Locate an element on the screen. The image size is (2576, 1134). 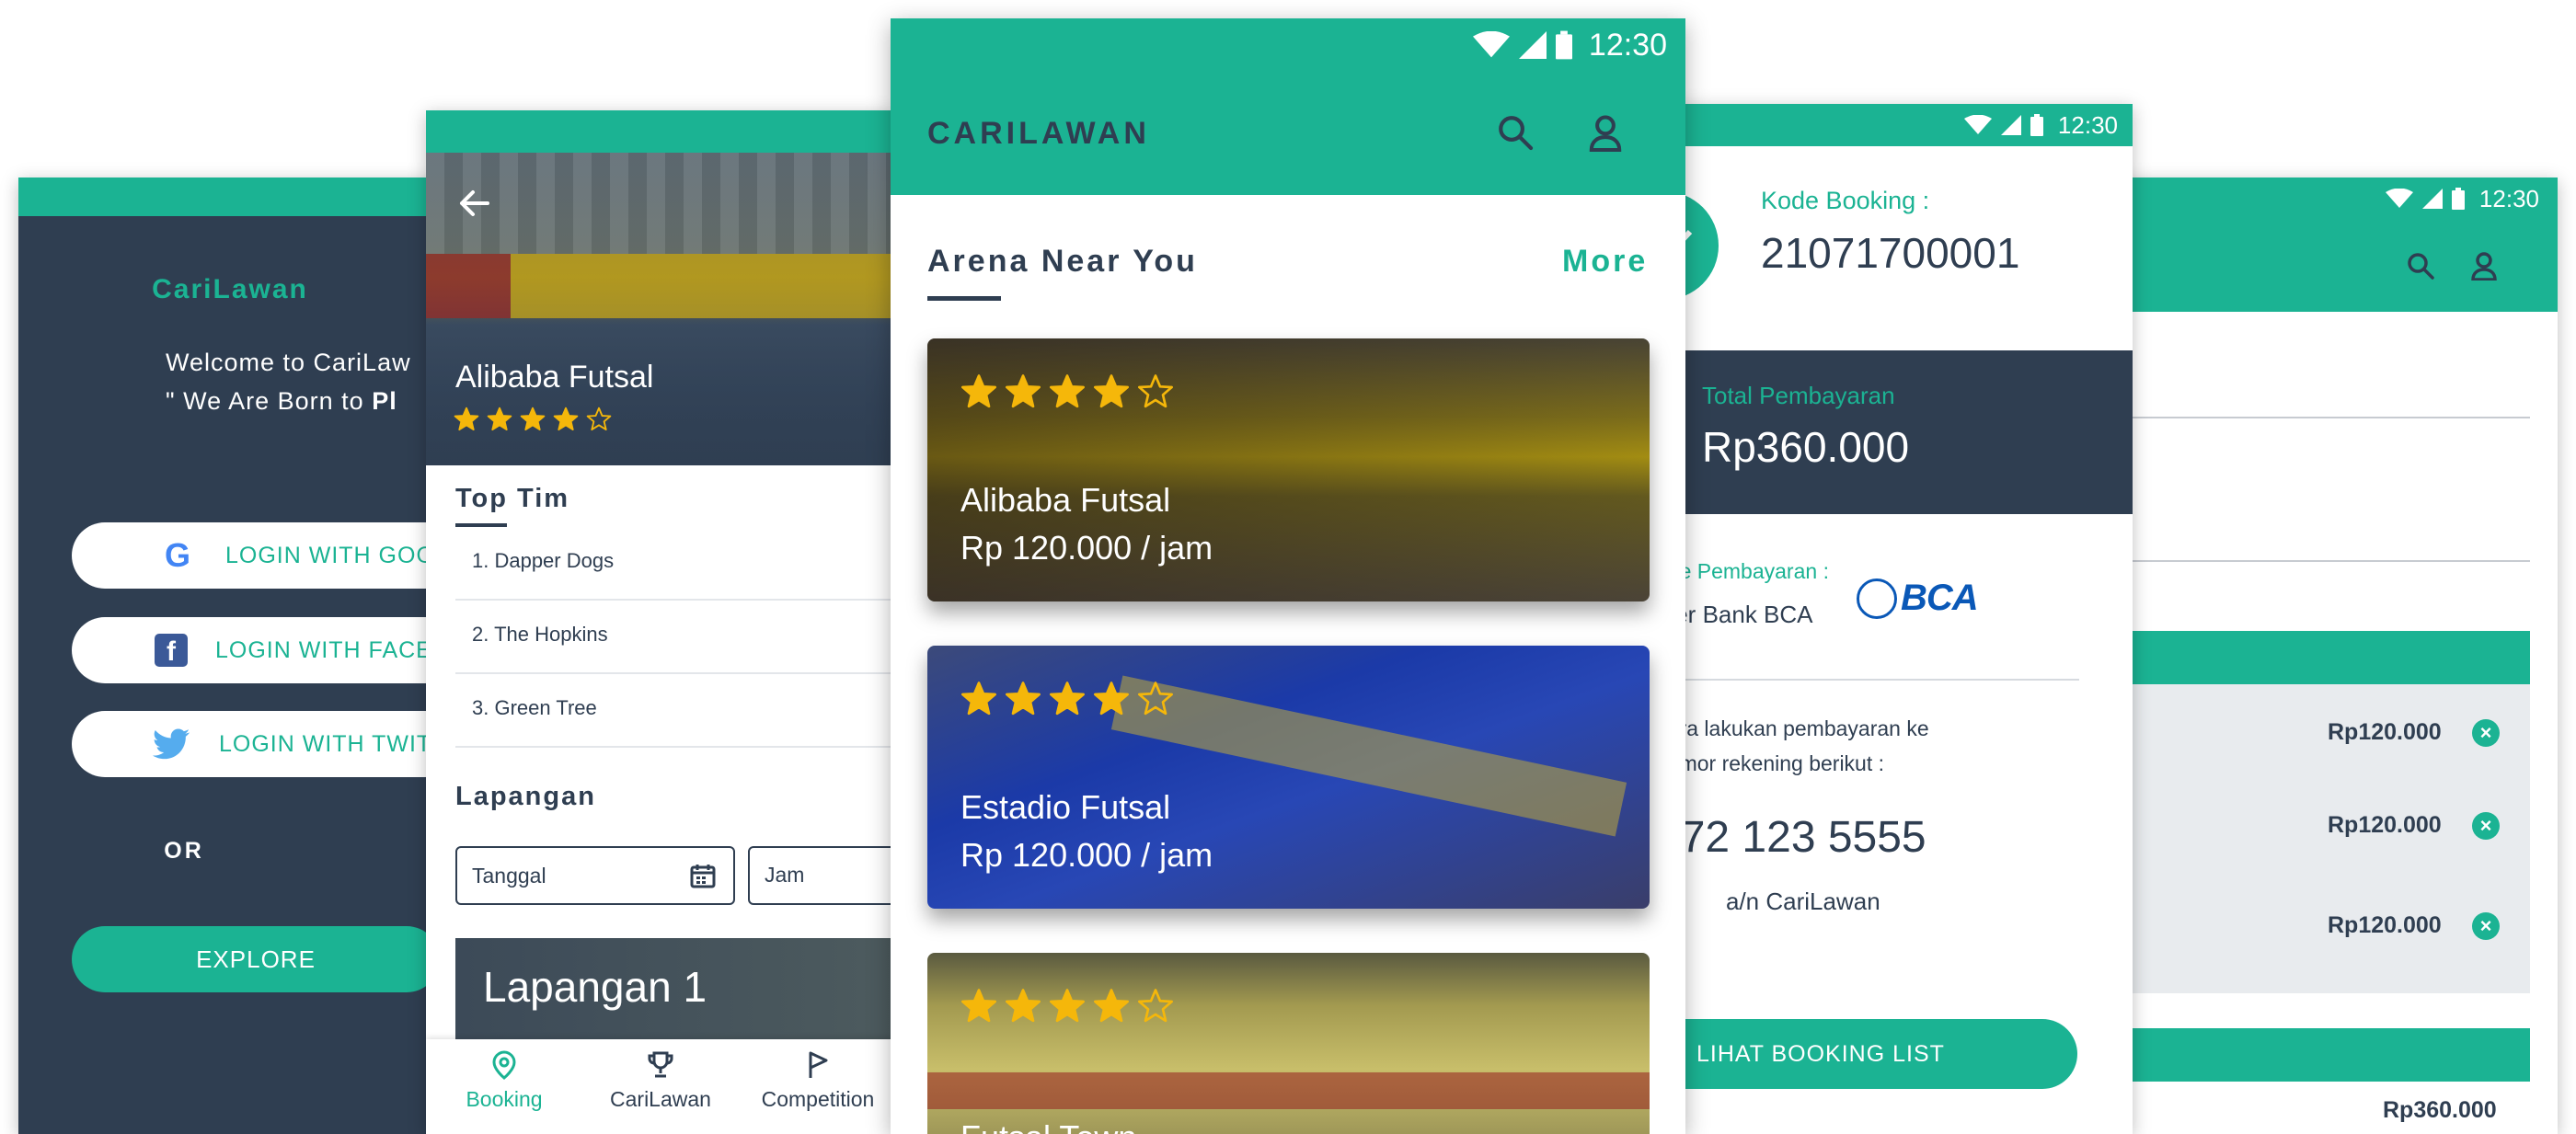
welcome-text: Welcome to CariLaw " We Are Born to Pl is located at coordinates (288, 381).